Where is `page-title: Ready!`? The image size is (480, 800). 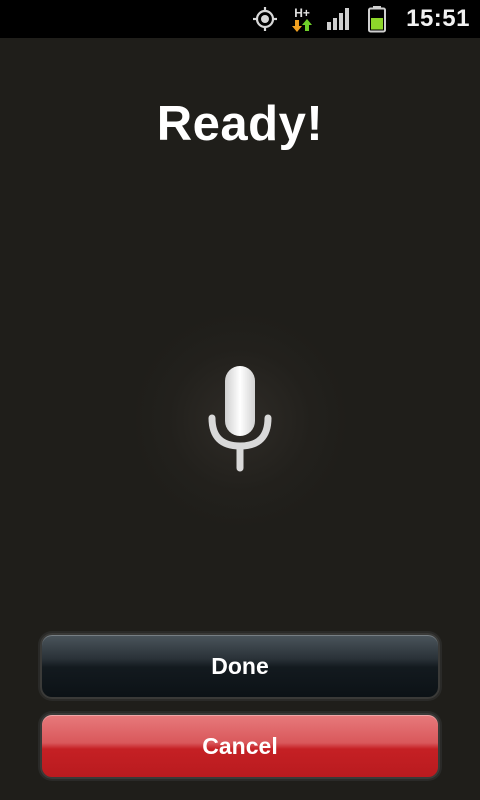
page-title: Ready! is located at coordinates (240, 124).